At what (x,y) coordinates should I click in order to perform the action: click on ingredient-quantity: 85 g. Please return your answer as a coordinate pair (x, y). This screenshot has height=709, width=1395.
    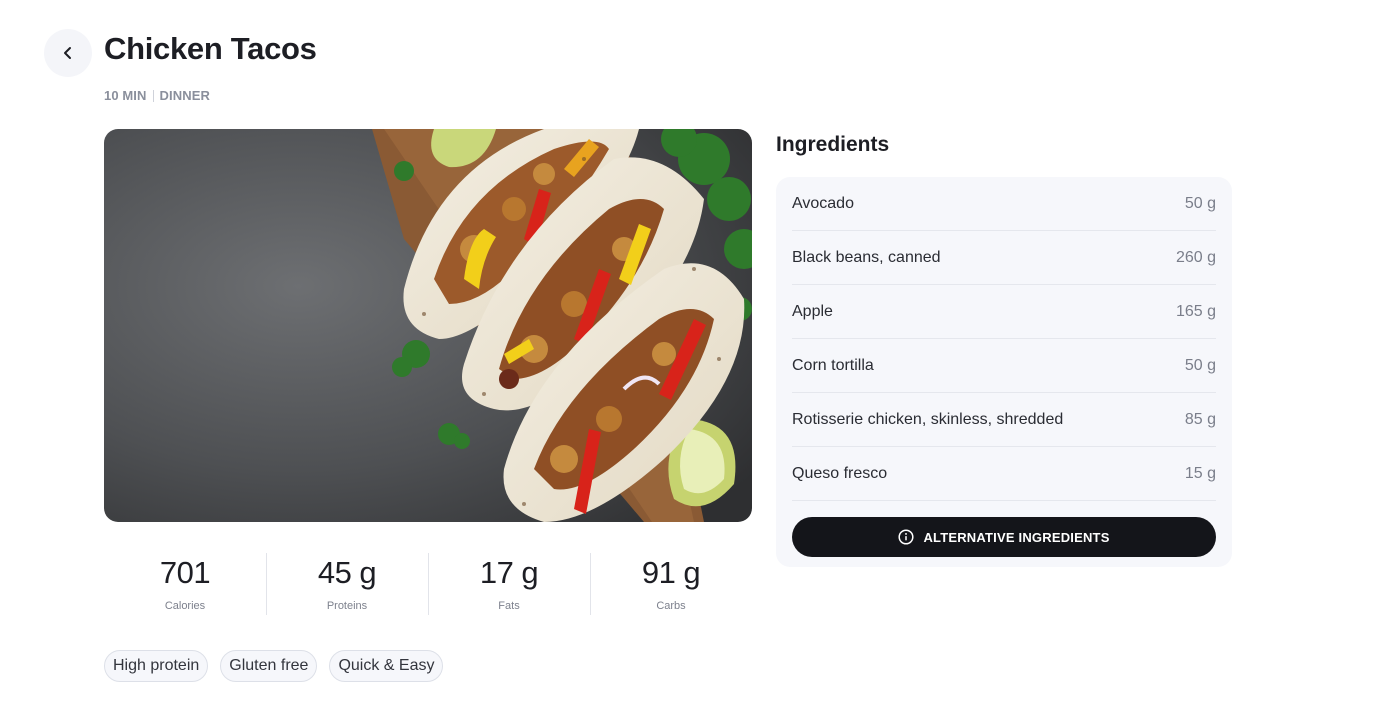
    Looking at the image, I should click on (1200, 419).